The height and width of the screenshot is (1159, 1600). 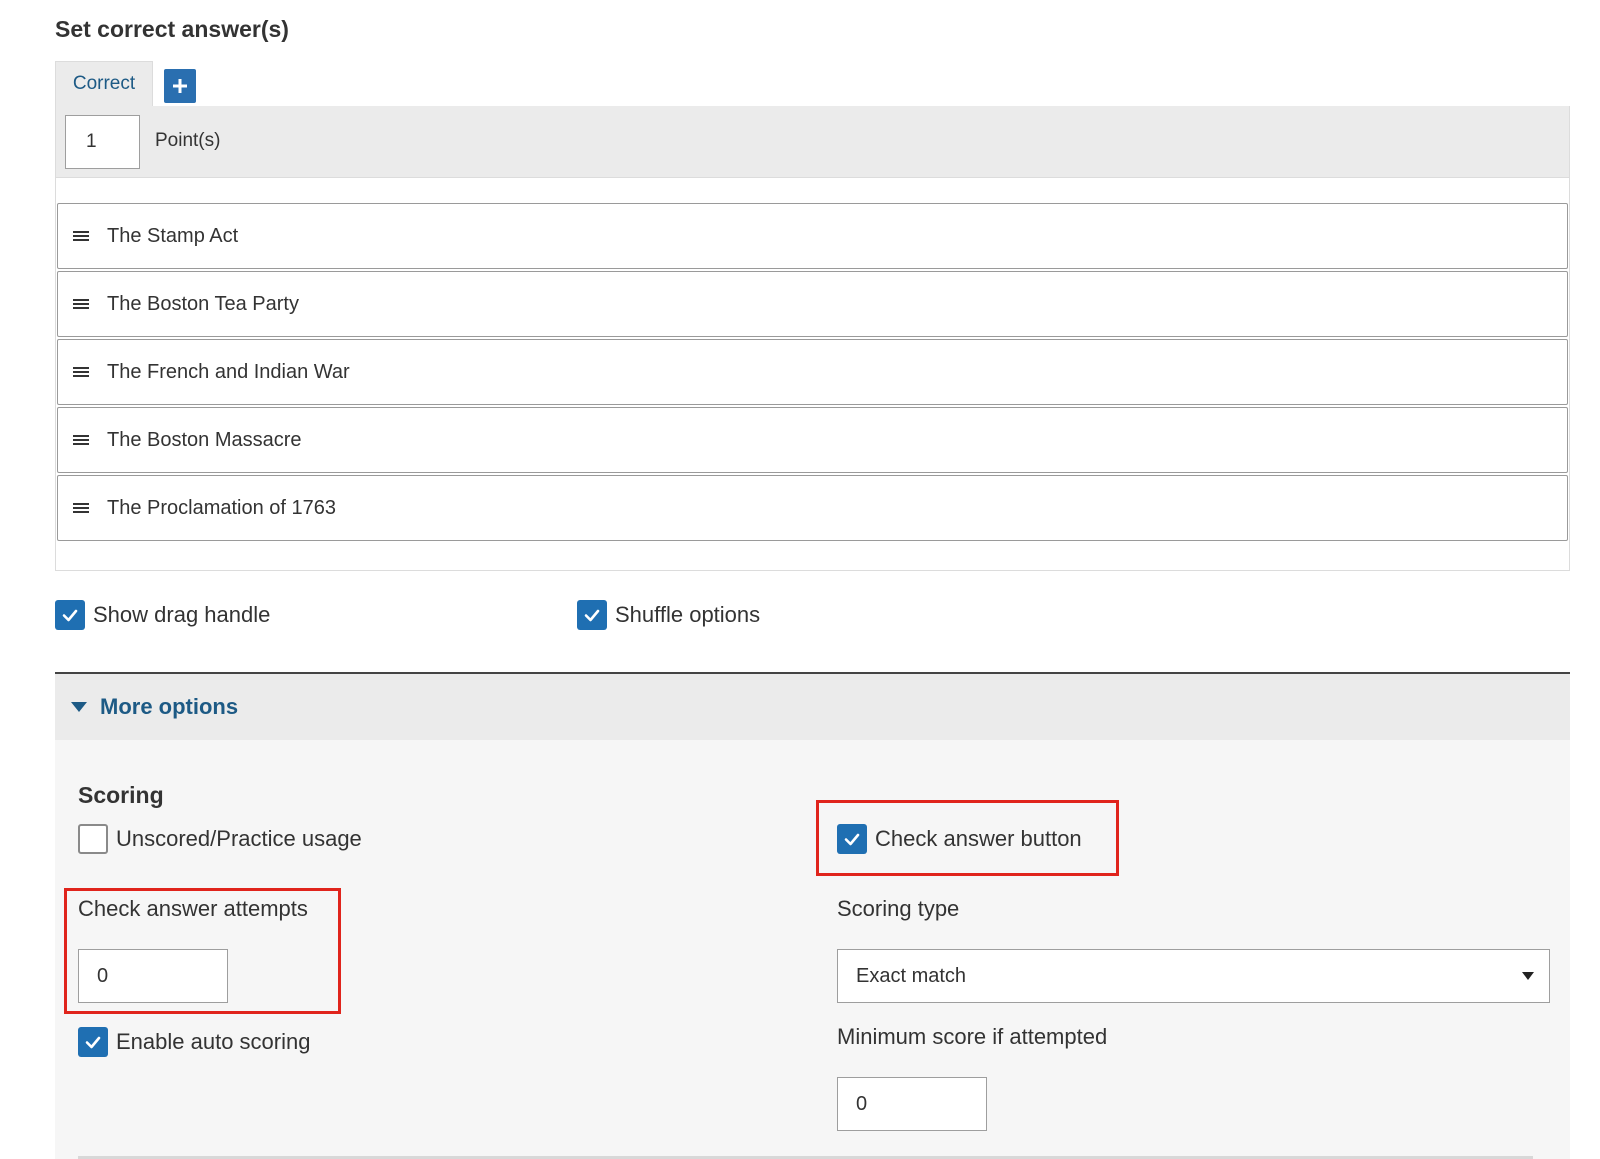 What do you see at coordinates (204, 439) in the screenshot?
I see `list-item-label: The Boston Massacre` at bounding box center [204, 439].